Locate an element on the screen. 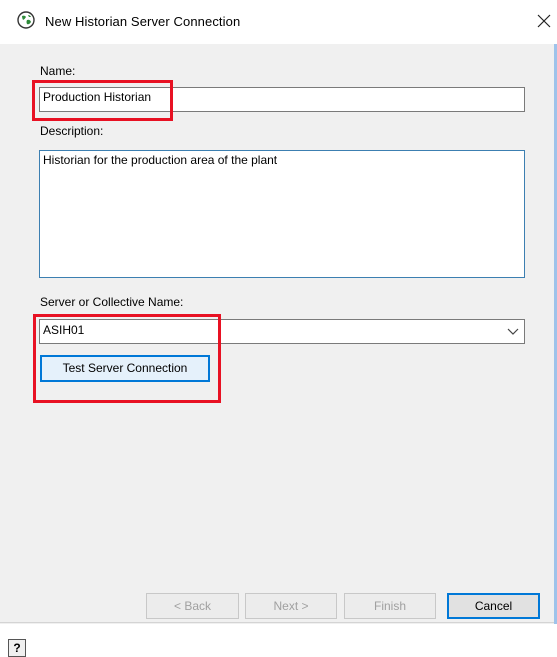 The width and height of the screenshot is (557, 657). back-button: < Back is located at coordinates (192, 606).